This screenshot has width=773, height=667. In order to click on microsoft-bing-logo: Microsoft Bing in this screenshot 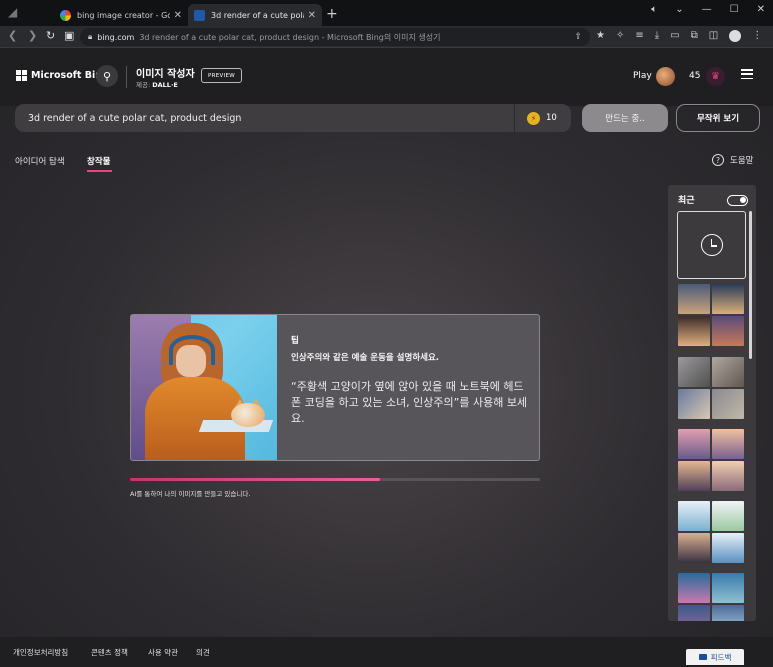, I will do `click(62, 75)`.